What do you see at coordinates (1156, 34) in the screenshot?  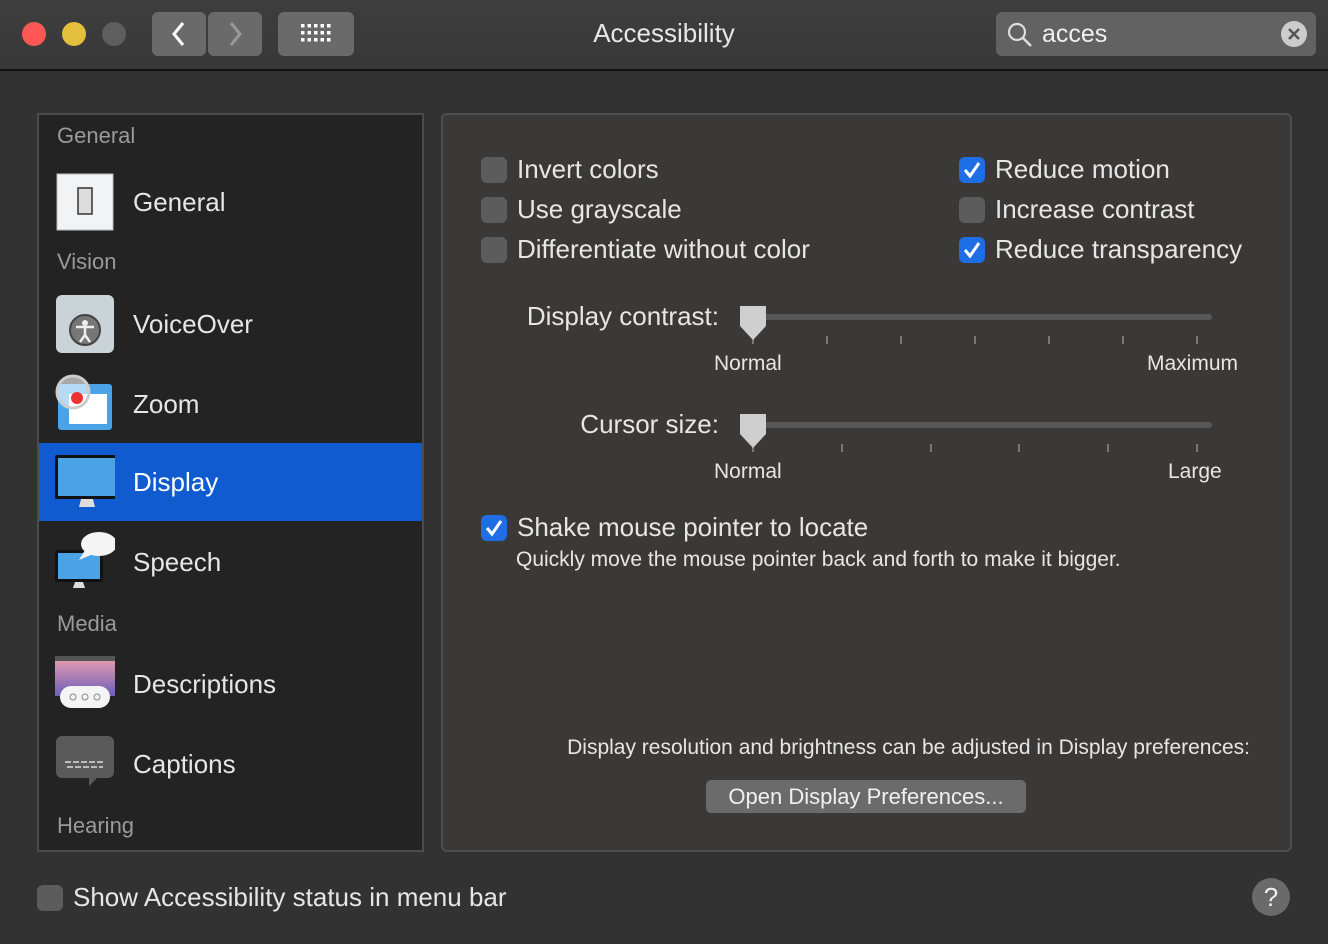 I see `search-field: acces` at bounding box center [1156, 34].